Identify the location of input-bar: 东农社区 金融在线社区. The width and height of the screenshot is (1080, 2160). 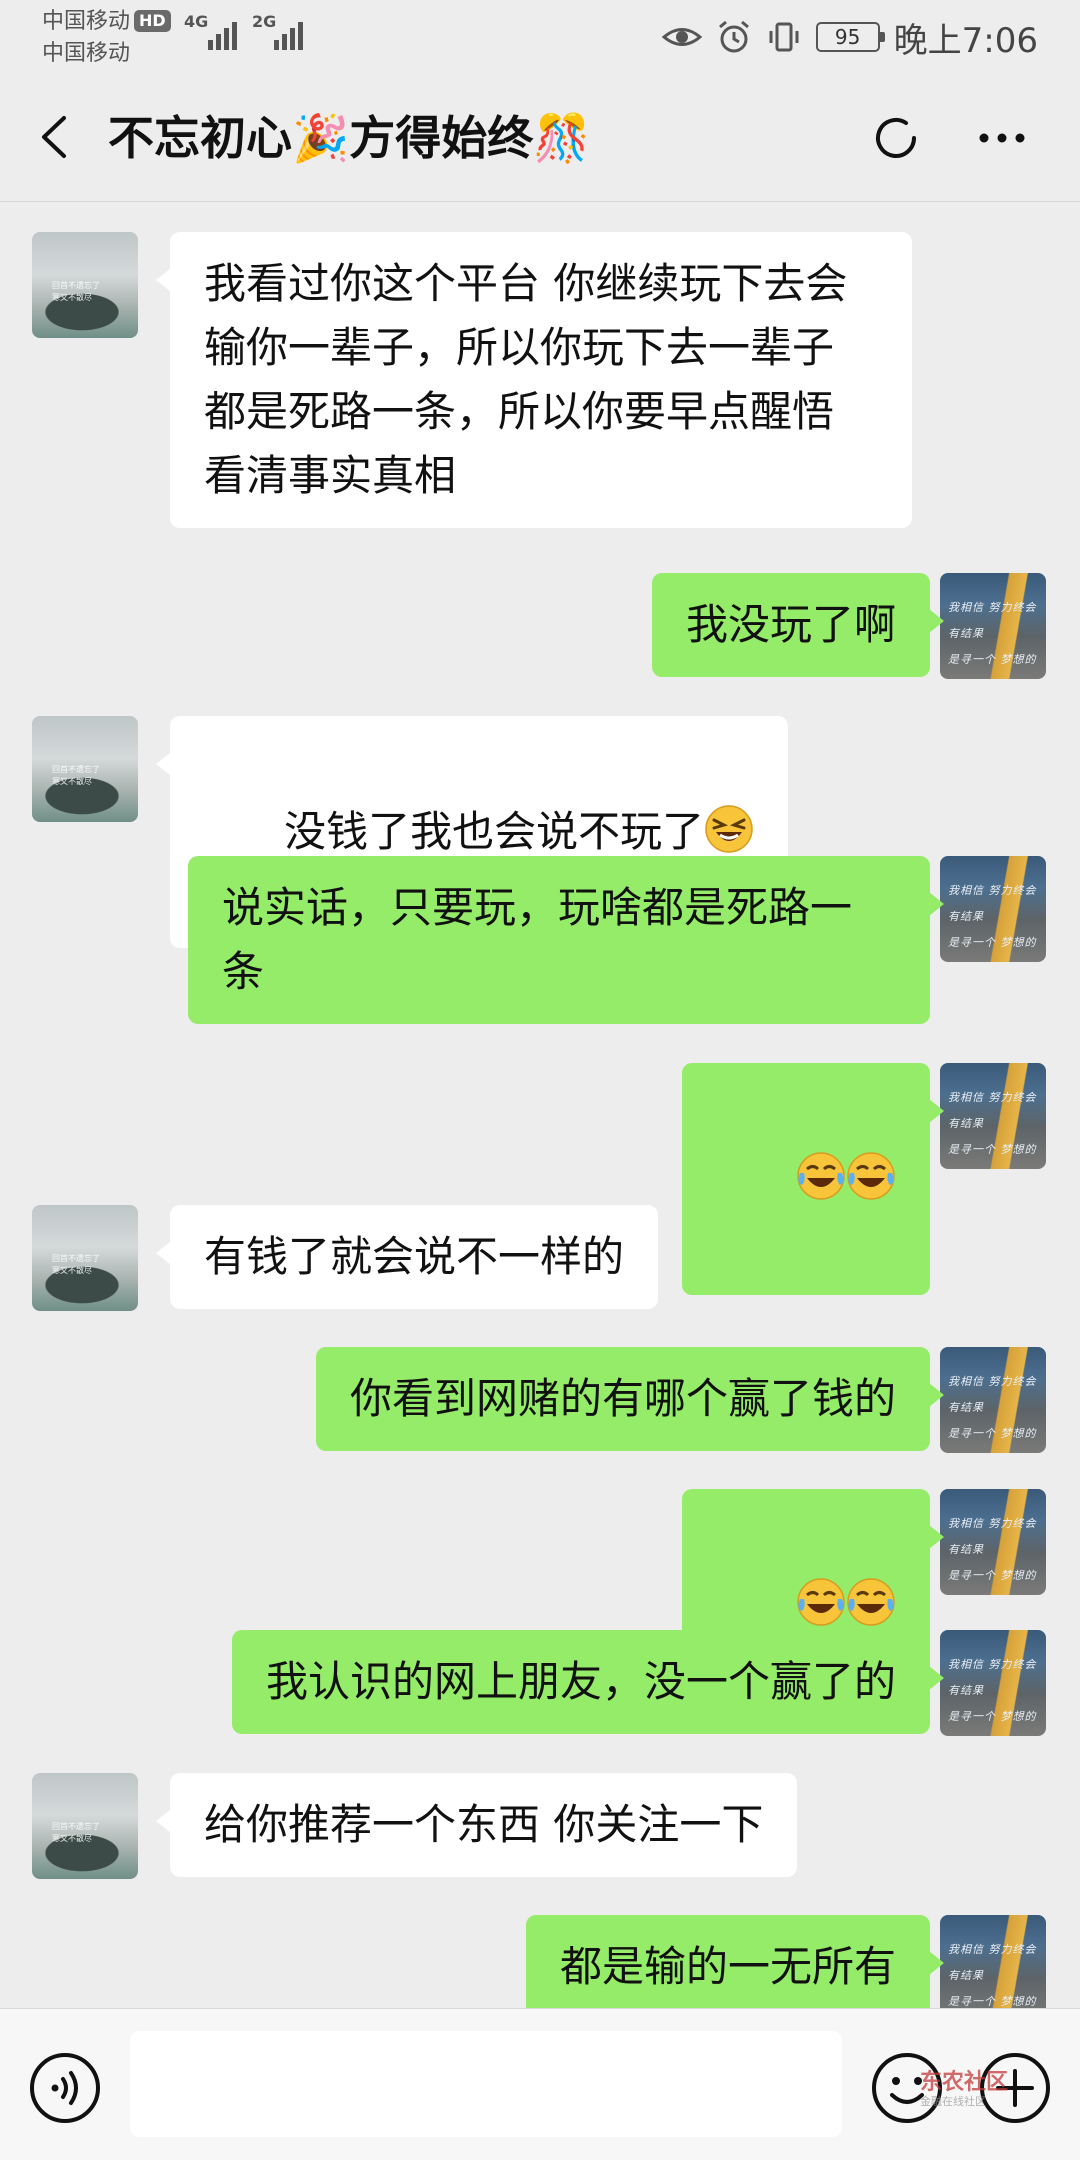
(540, 2084).